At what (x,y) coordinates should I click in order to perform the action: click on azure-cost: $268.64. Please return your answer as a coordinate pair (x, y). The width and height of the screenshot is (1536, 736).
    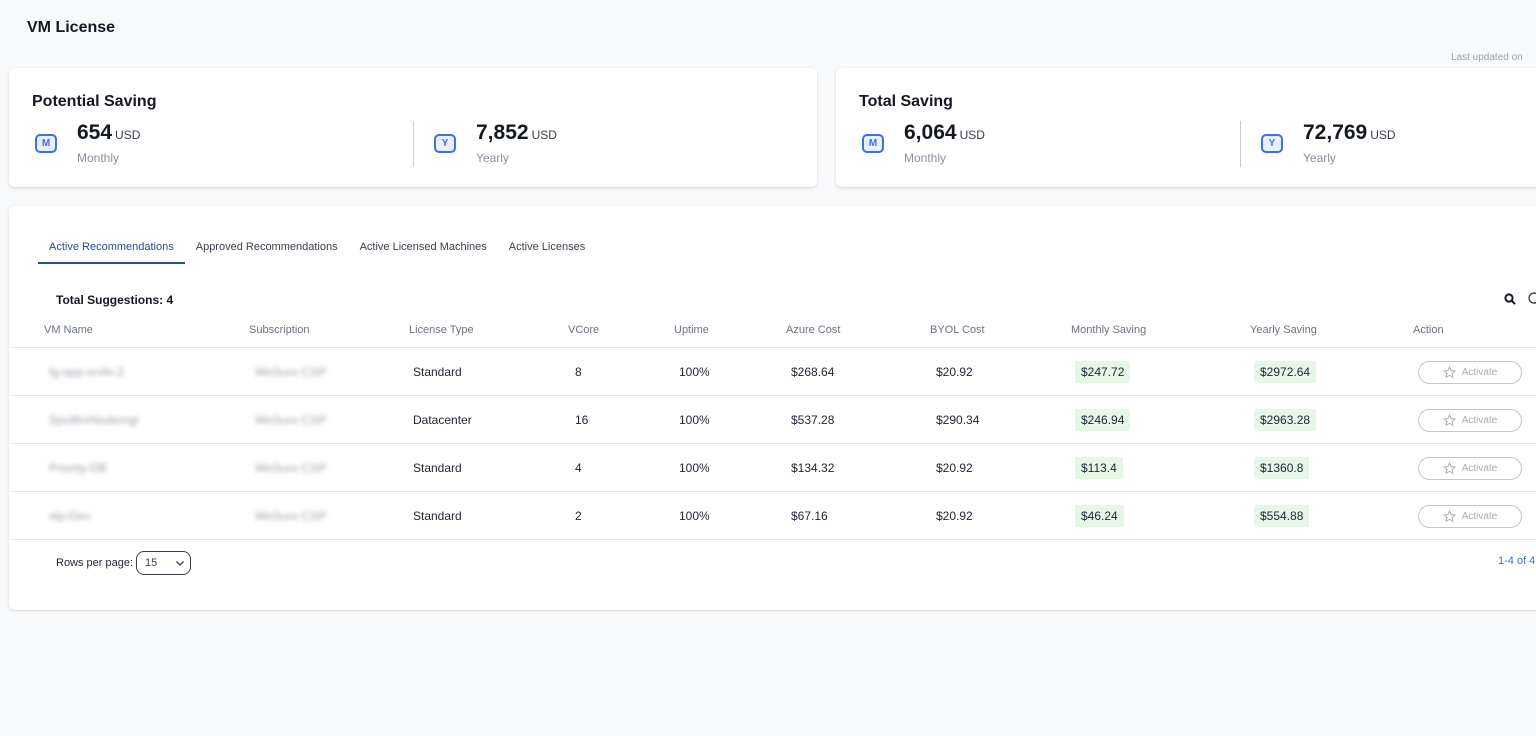
    Looking at the image, I should click on (813, 372).